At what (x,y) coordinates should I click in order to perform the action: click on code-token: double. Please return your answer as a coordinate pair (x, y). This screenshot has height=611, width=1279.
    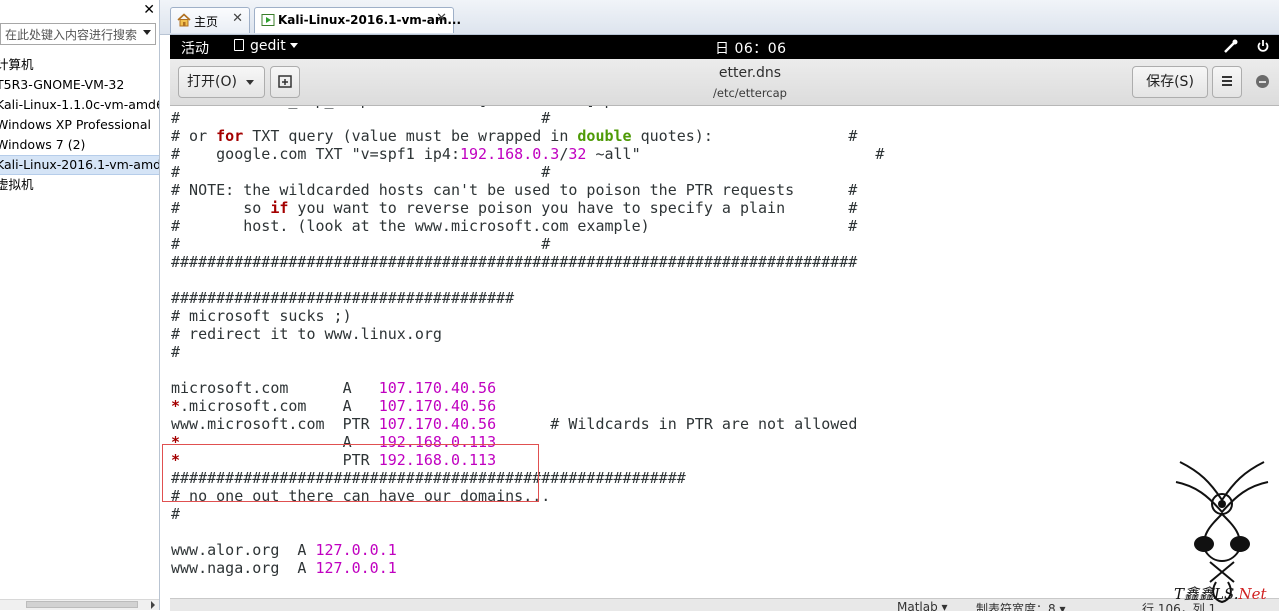
    Looking at the image, I should click on (604, 136).